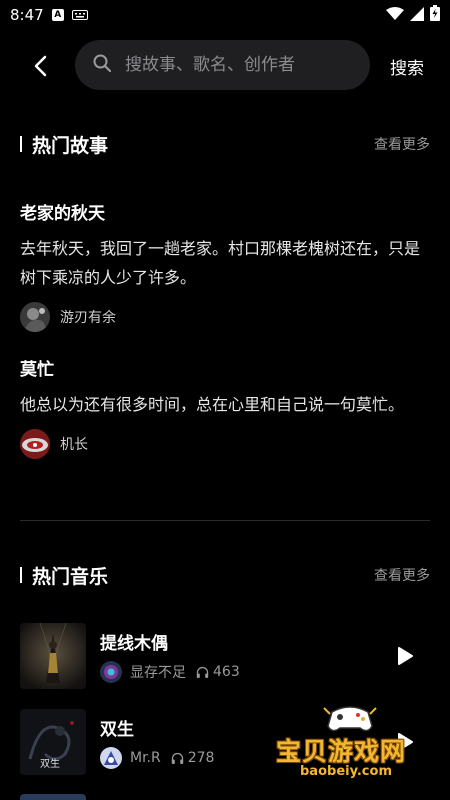  Describe the element at coordinates (225, 317) in the screenshot. I see `story-author: 游刃有余` at that location.